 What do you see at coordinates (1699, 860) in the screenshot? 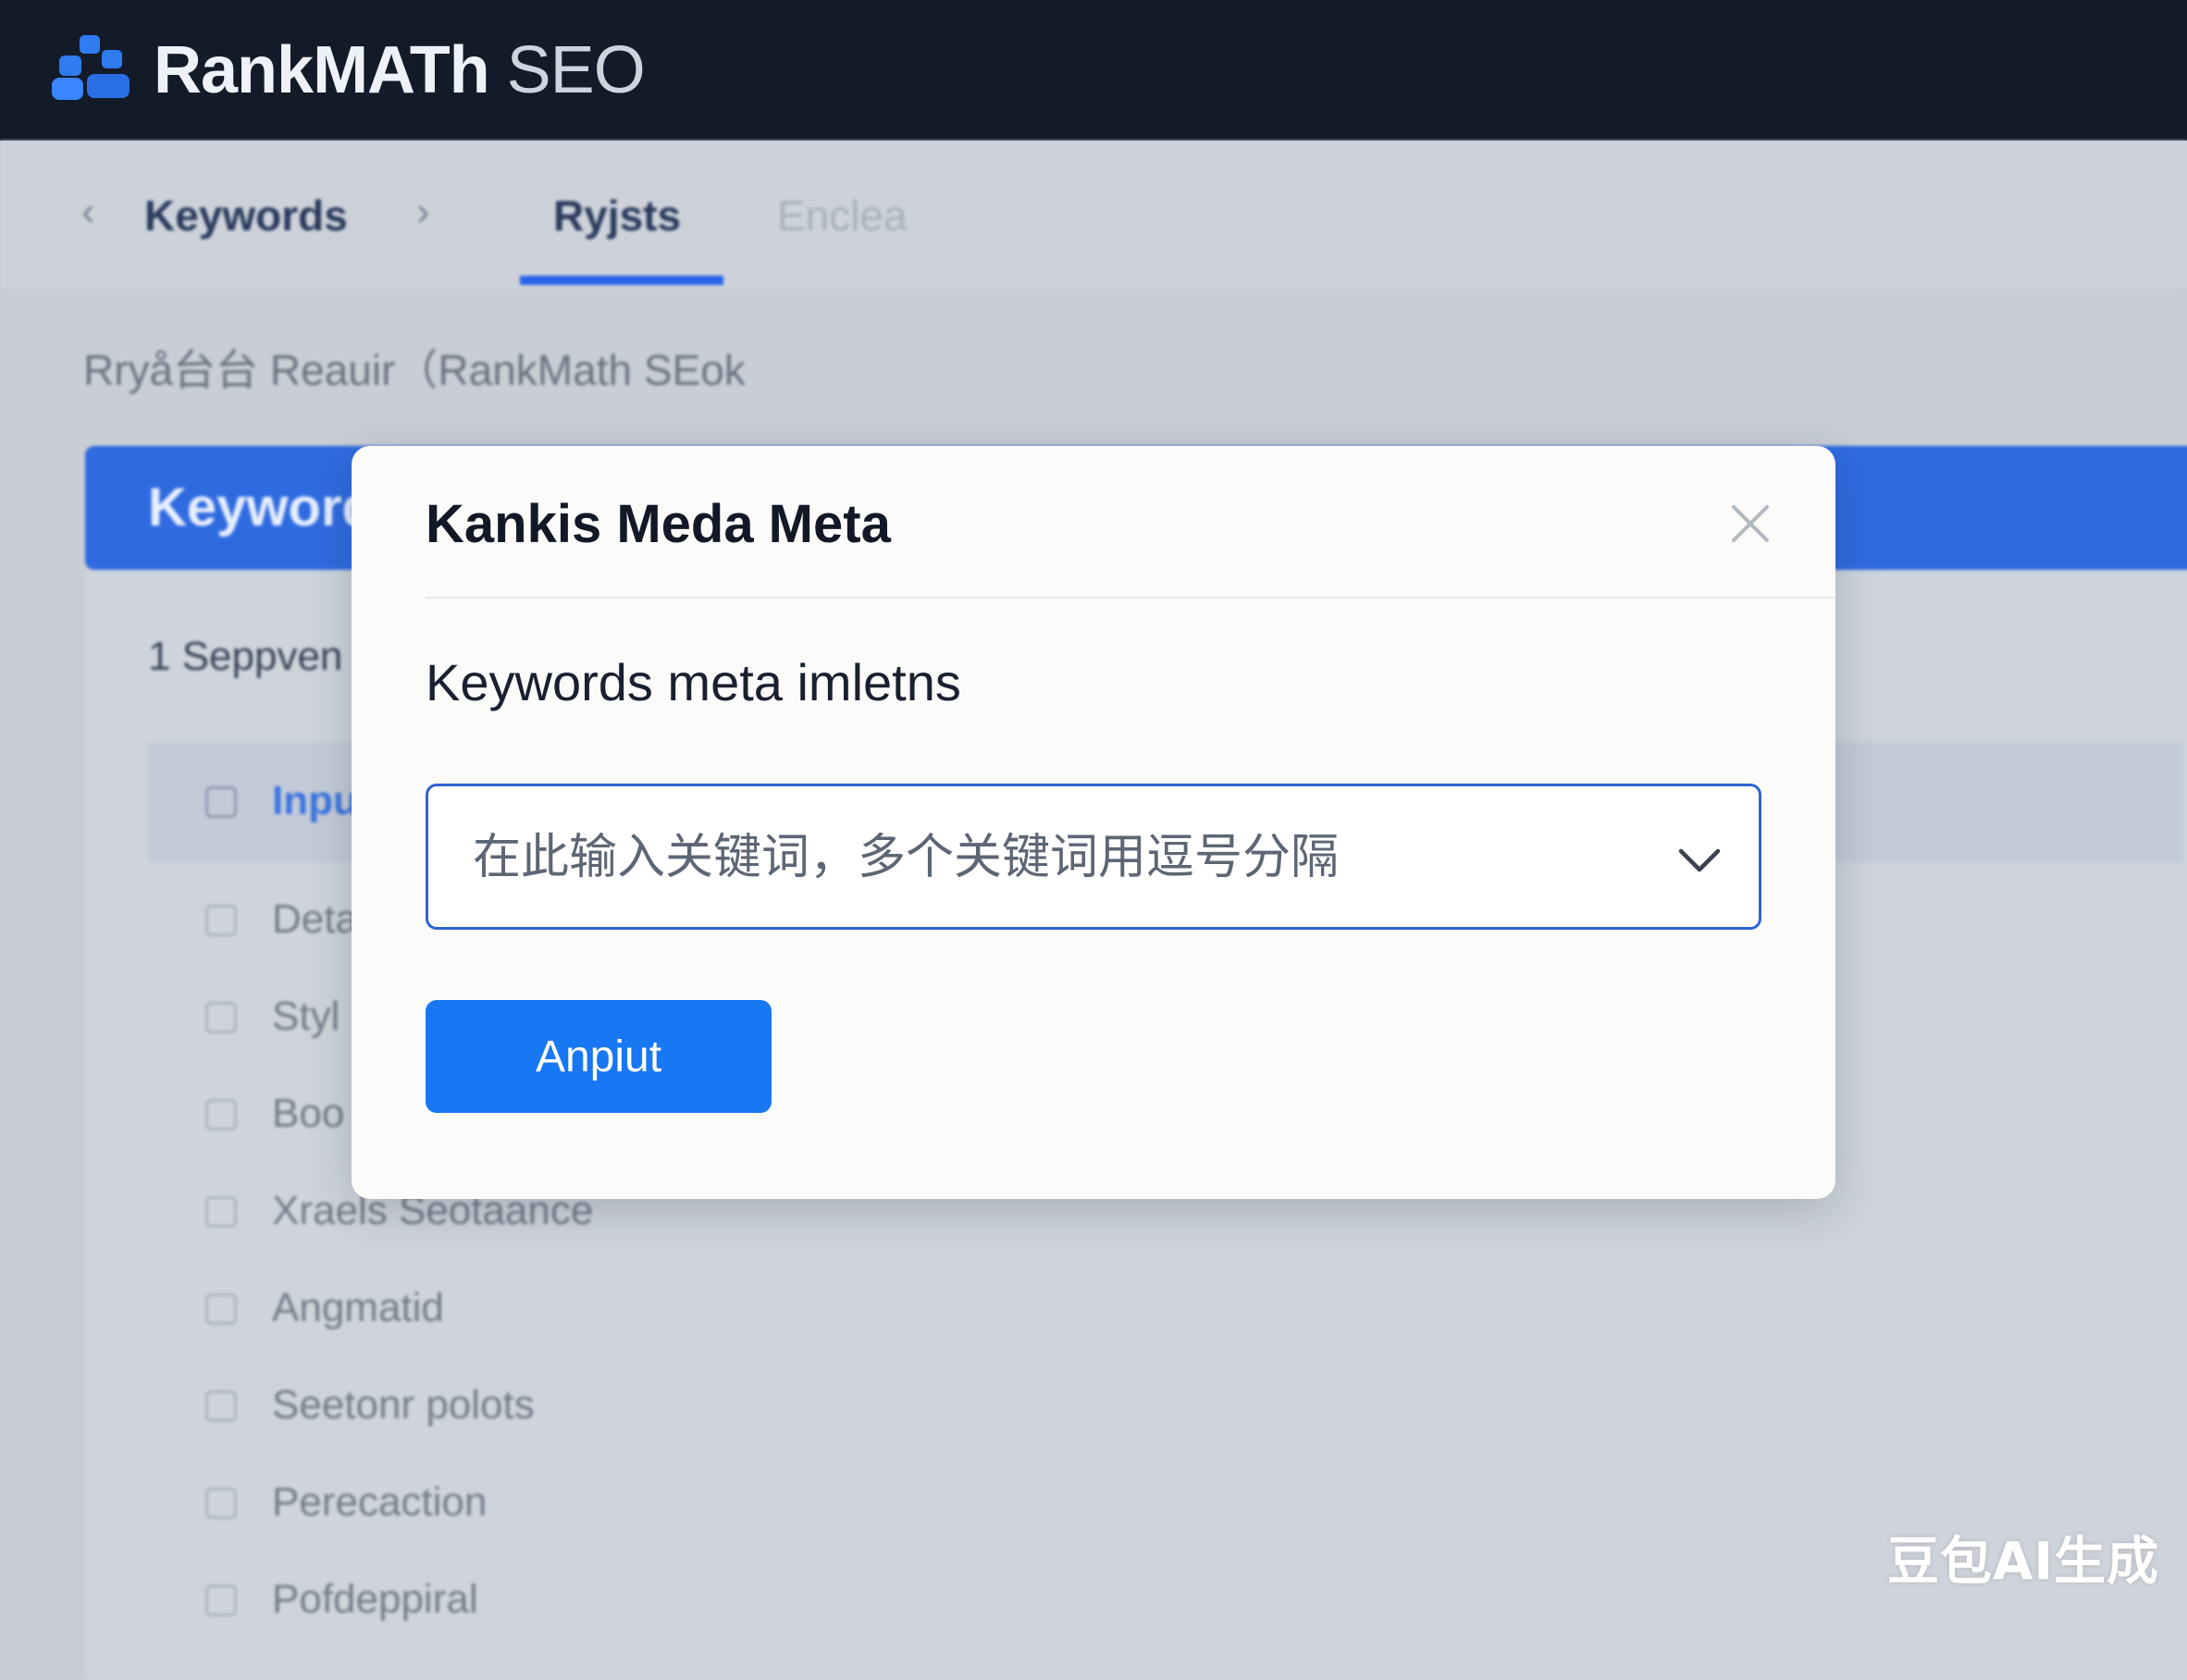
I see `chevron-down-icon` at bounding box center [1699, 860].